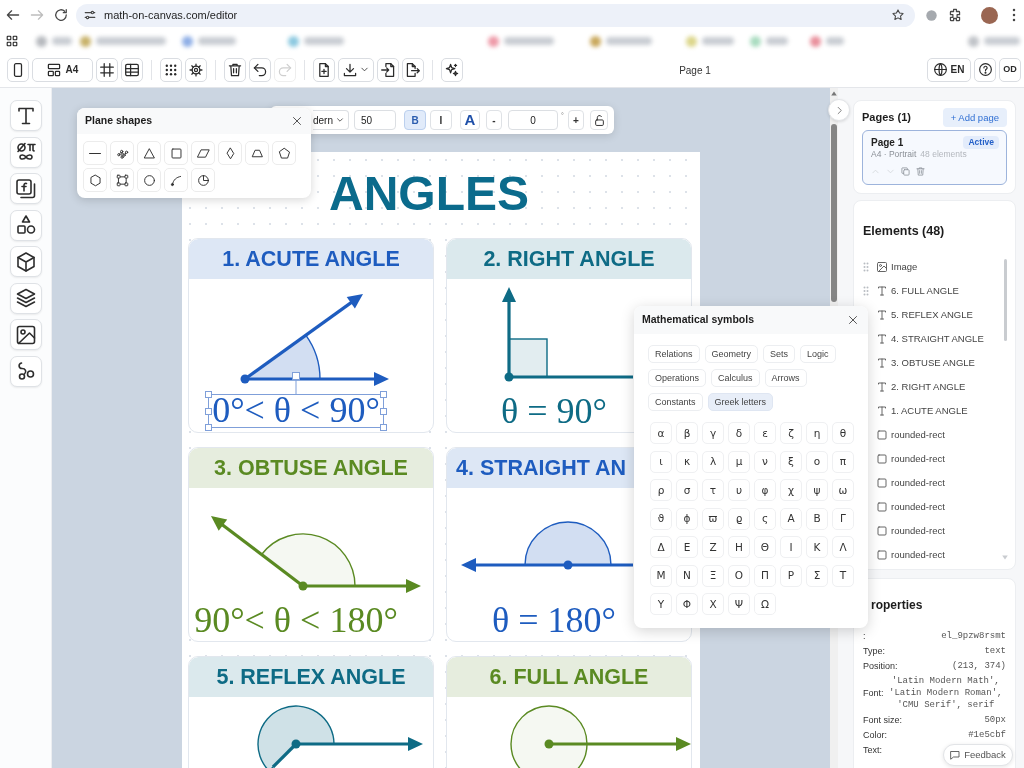 This screenshot has height=768, width=1024. Describe the element at coordinates (25, 152) in the screenshot. I see `symbols-tool-button` at that location.